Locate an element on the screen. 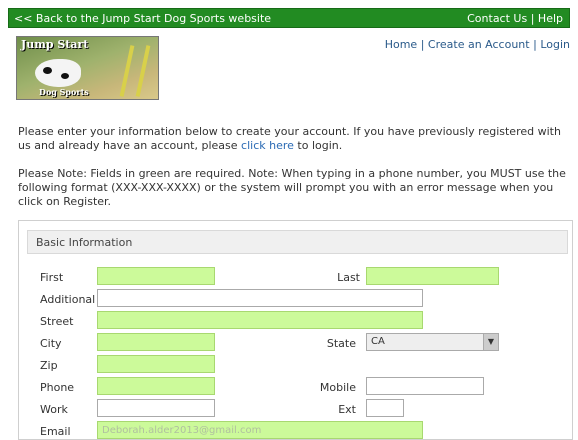 The height and width of the screenshot is (440, 578). section-title: Basic Information is located at coordinates (84, 242).